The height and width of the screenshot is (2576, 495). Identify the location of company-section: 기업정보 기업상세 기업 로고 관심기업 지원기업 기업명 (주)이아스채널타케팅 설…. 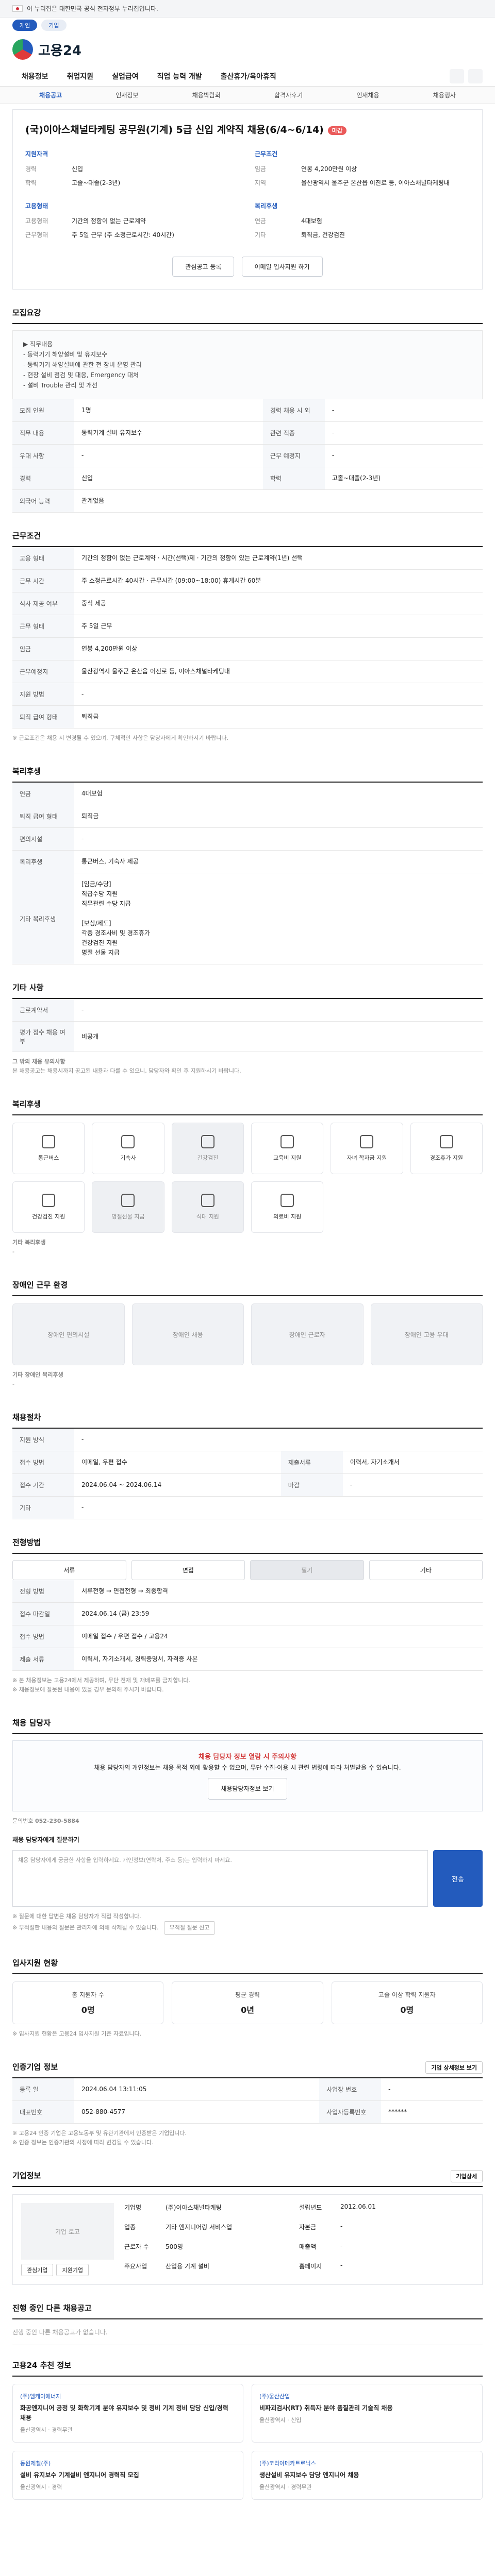
(247, 2227).